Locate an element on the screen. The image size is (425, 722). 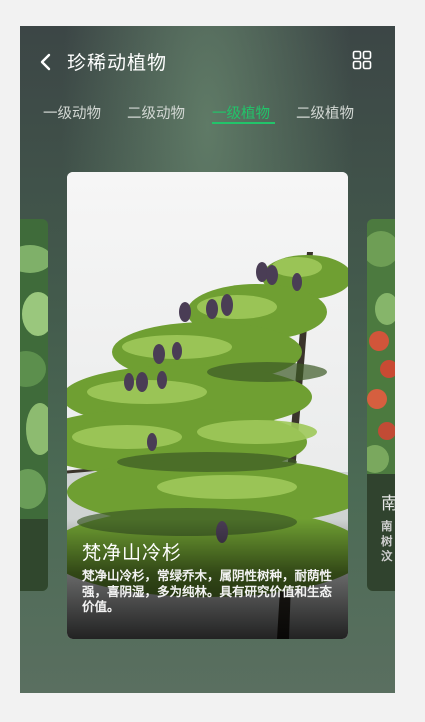
back-icon is located at coordinates (47, 62).